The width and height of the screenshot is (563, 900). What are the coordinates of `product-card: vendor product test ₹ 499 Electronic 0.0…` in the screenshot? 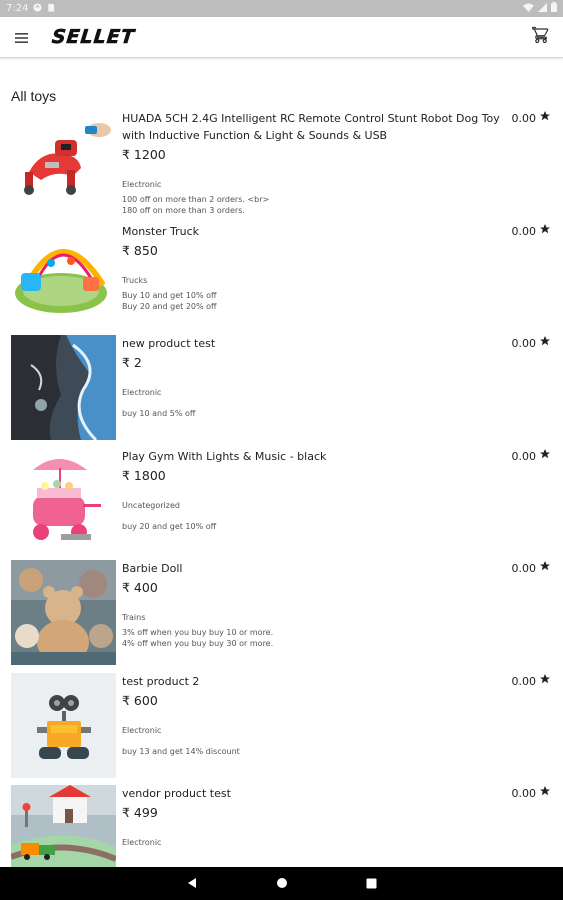 It's located at (281, 826).